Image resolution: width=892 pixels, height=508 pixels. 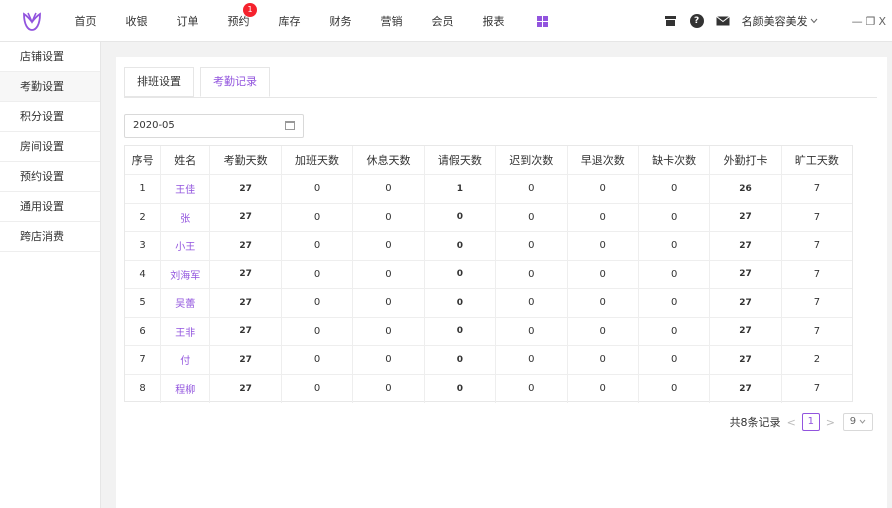 What do you see at coordinates (238, 16) in the screenshot?
I see `nav-appointments: 预约 1` at bounding box center [238, 16].